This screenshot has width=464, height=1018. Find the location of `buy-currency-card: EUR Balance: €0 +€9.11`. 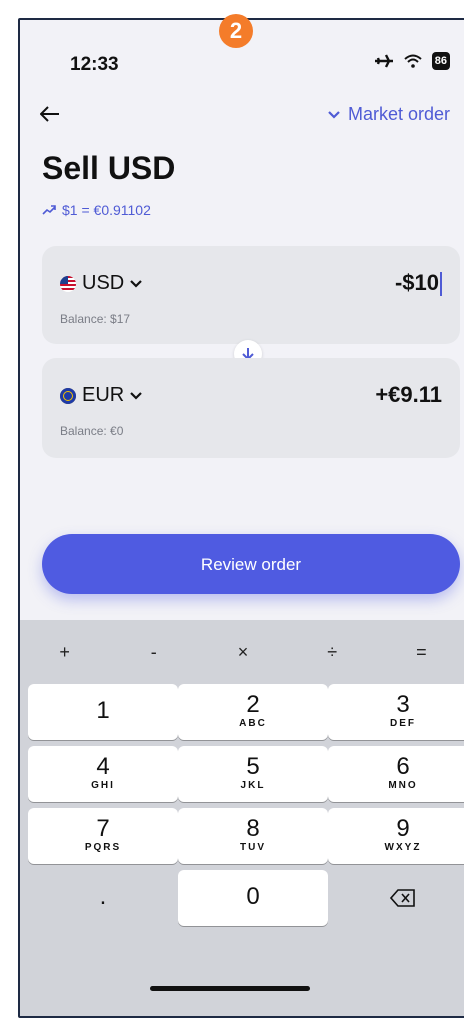

buy-currency-card: EUR Balance: €0 +€9.11 is located at coordinates (251, 408).